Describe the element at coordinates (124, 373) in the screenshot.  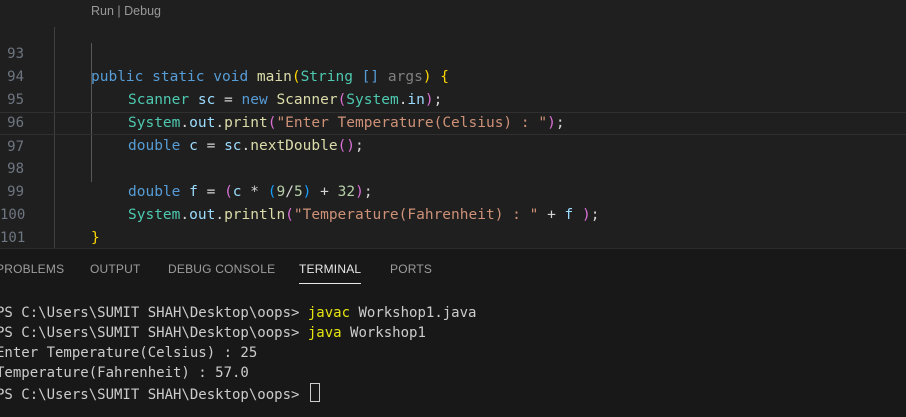
I see `terminal-line: Temperature(Fahrenheit) : 57.0` at that location.